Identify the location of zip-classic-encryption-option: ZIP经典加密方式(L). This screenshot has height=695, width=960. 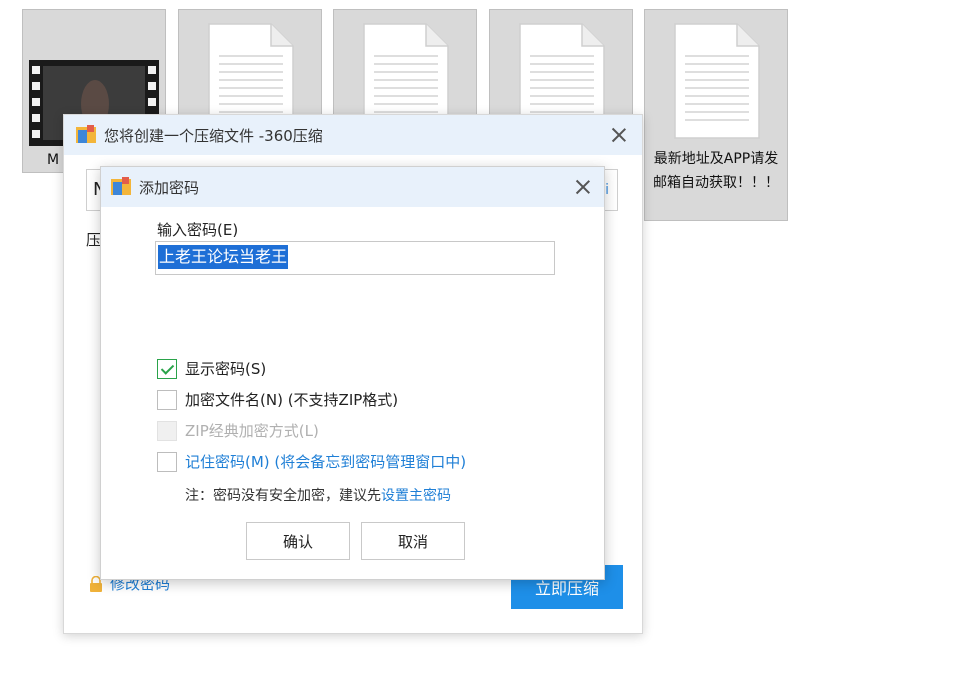
(238, 430).